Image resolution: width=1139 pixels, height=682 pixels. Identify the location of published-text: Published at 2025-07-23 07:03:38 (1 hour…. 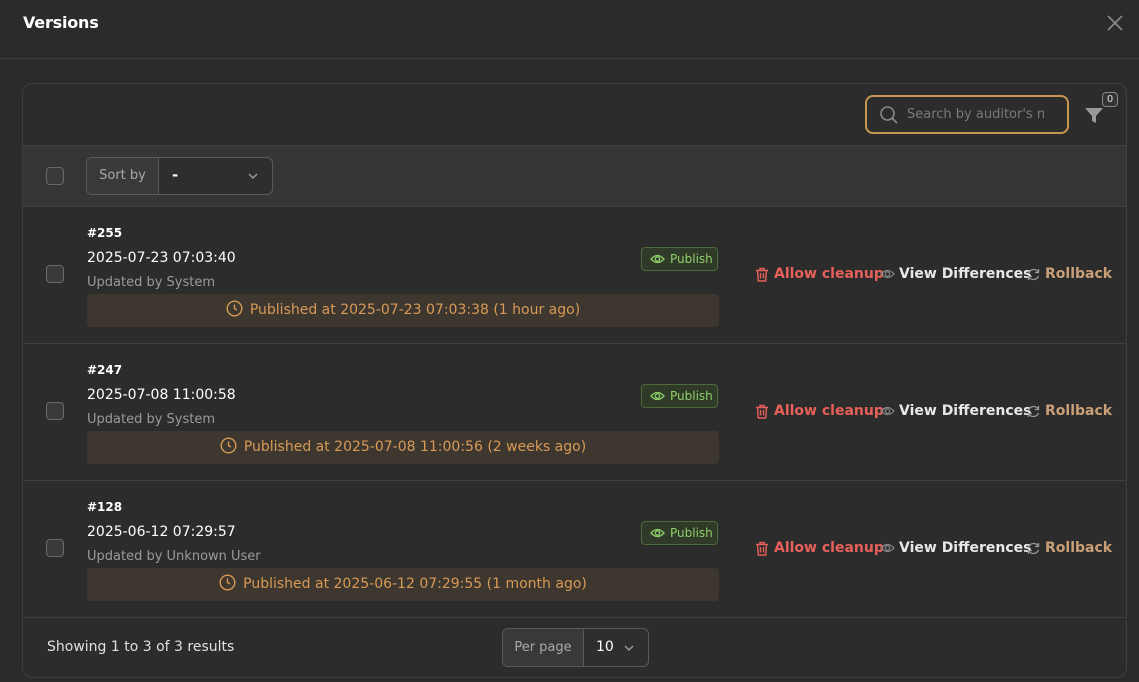
(415, 310).